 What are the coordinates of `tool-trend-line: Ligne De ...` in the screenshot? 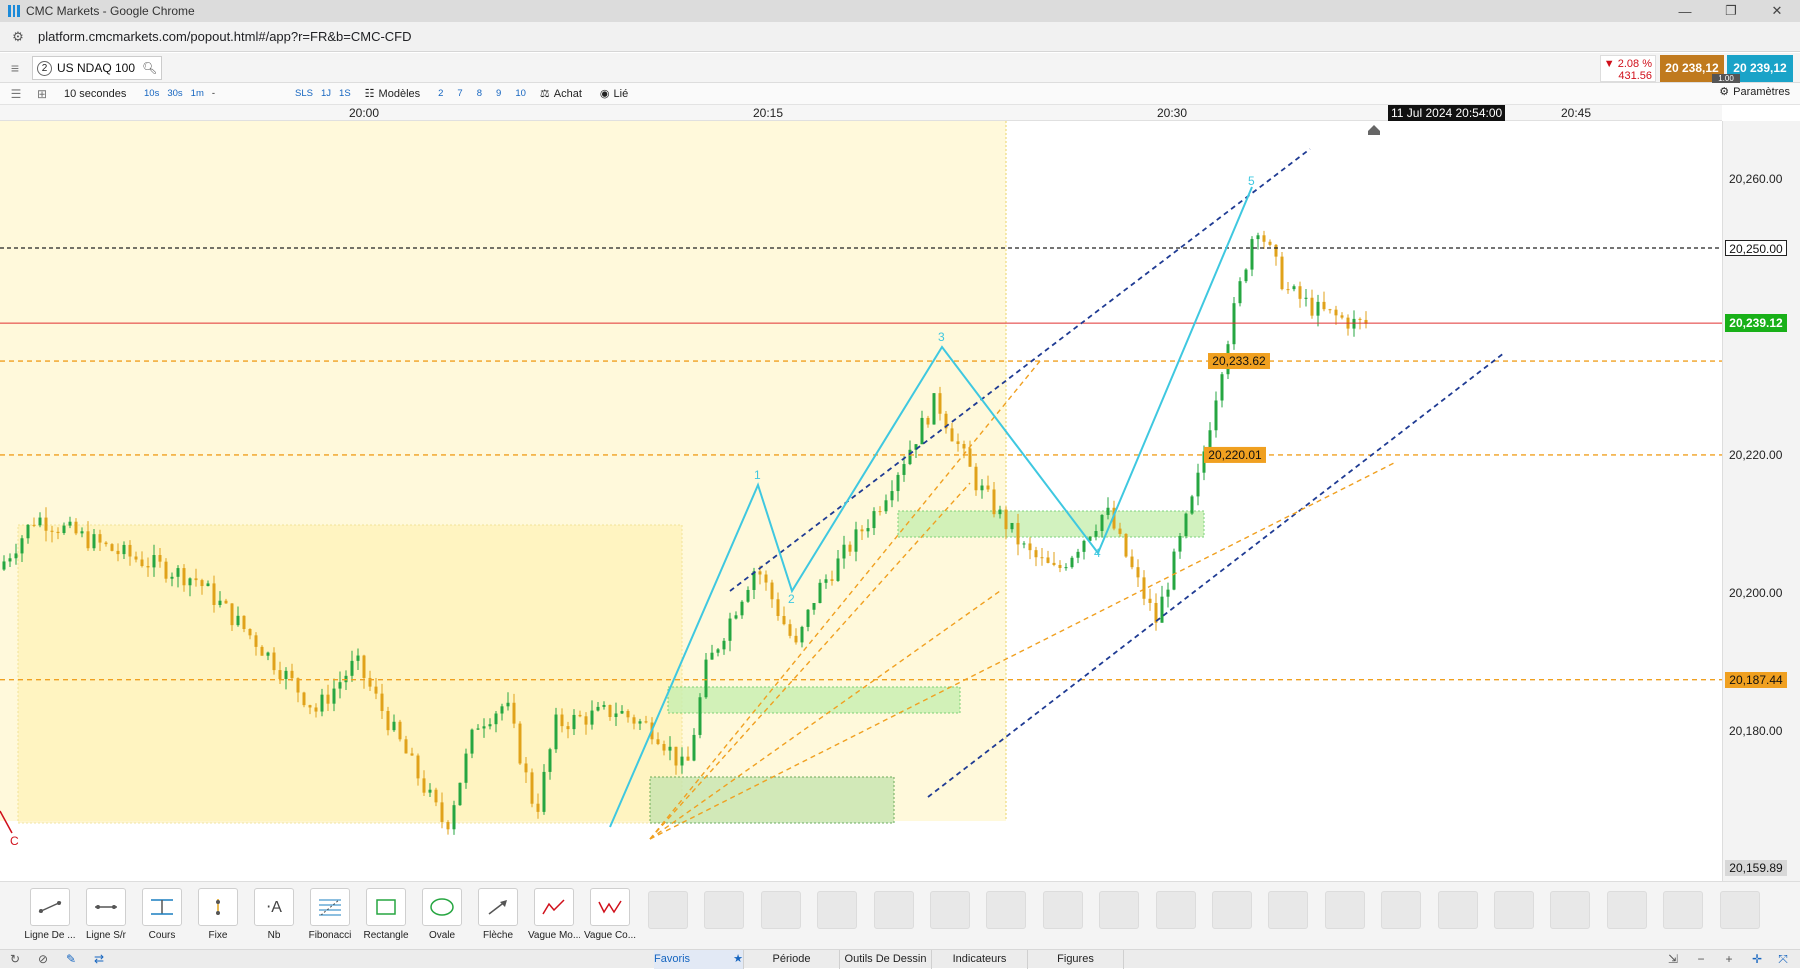 It's located at (50, 914).